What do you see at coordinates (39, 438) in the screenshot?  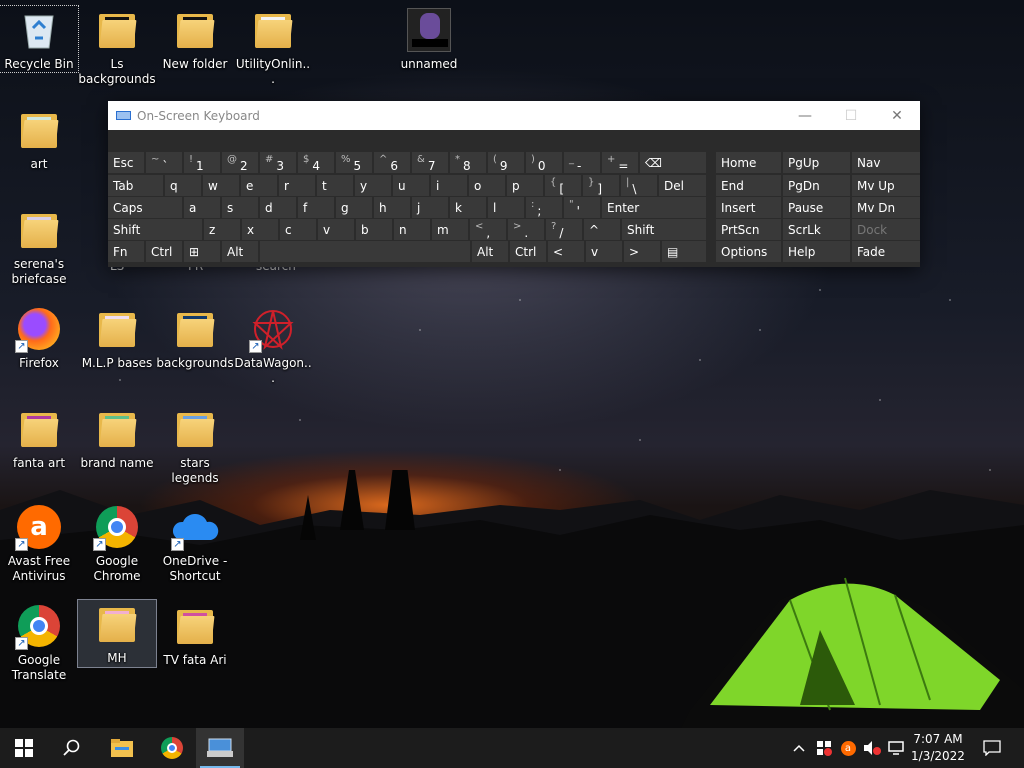 I see `desktop-icon-fanta-art: fanta art` at bounding box center [39, 438].